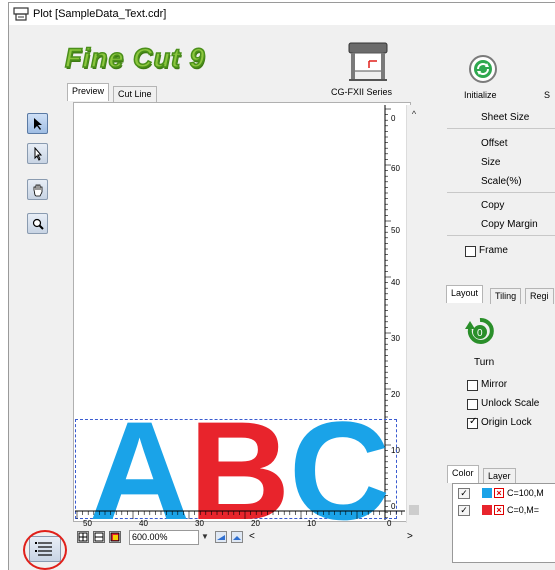 The width and height of the screenshot is (555, 570). What do you see at coordinates (472, 385) in the screenshot?
I see `mirror-checkbox` at bounding box center [472, 385].